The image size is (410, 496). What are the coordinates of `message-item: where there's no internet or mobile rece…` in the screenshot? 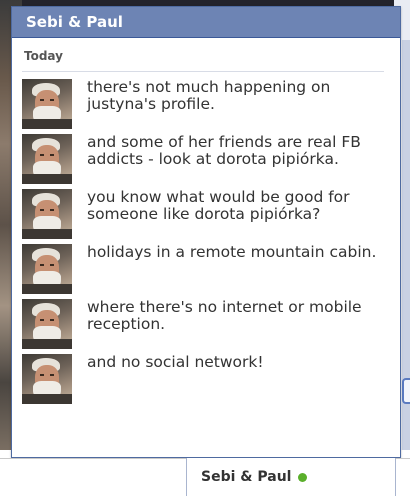 It's located at (207, 324).